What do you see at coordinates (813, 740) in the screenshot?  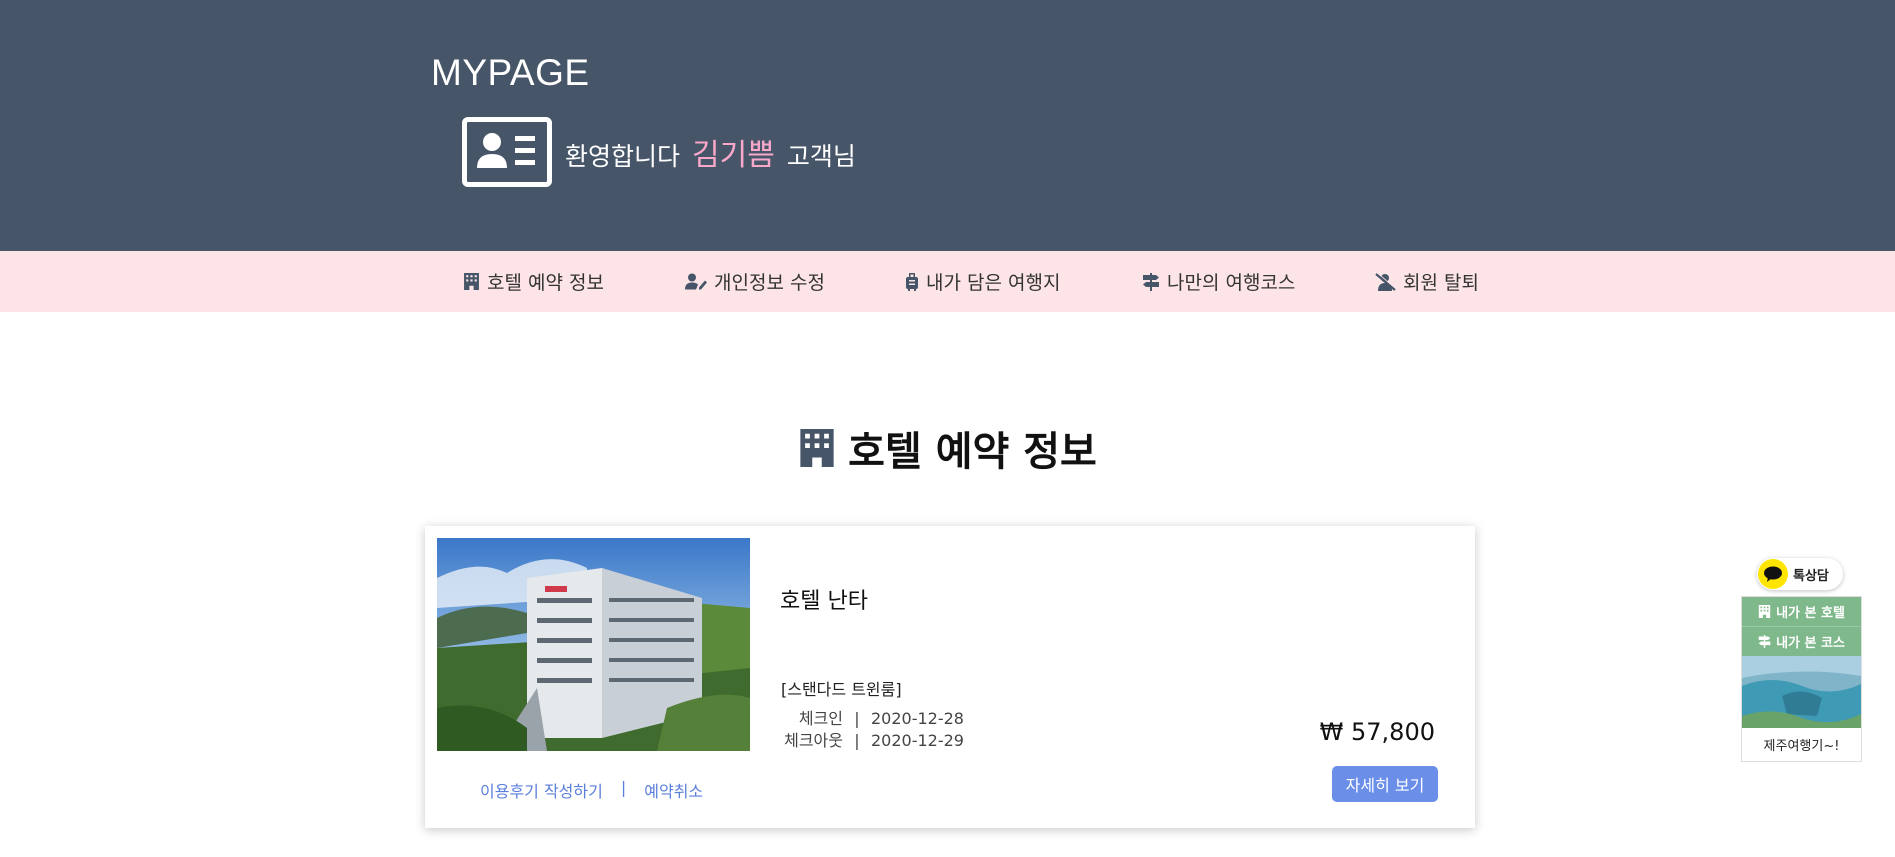 I see `checkout-label: 체크아웃` at bounding box center [813, 740].